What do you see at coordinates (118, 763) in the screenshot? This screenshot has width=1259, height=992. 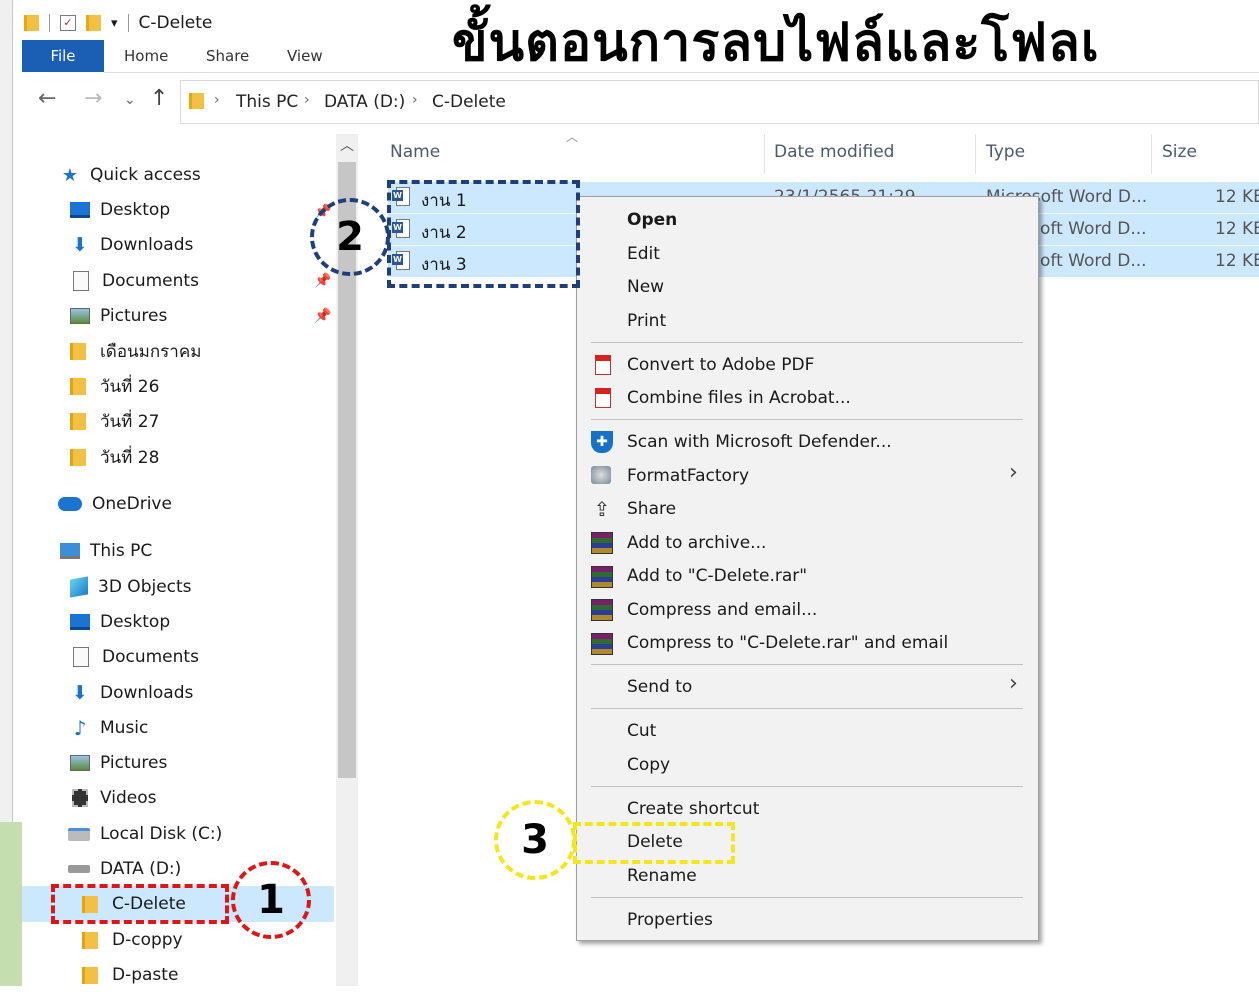 I see `nav-pc-pictures: Pictures` at bounding box center [118, 763].